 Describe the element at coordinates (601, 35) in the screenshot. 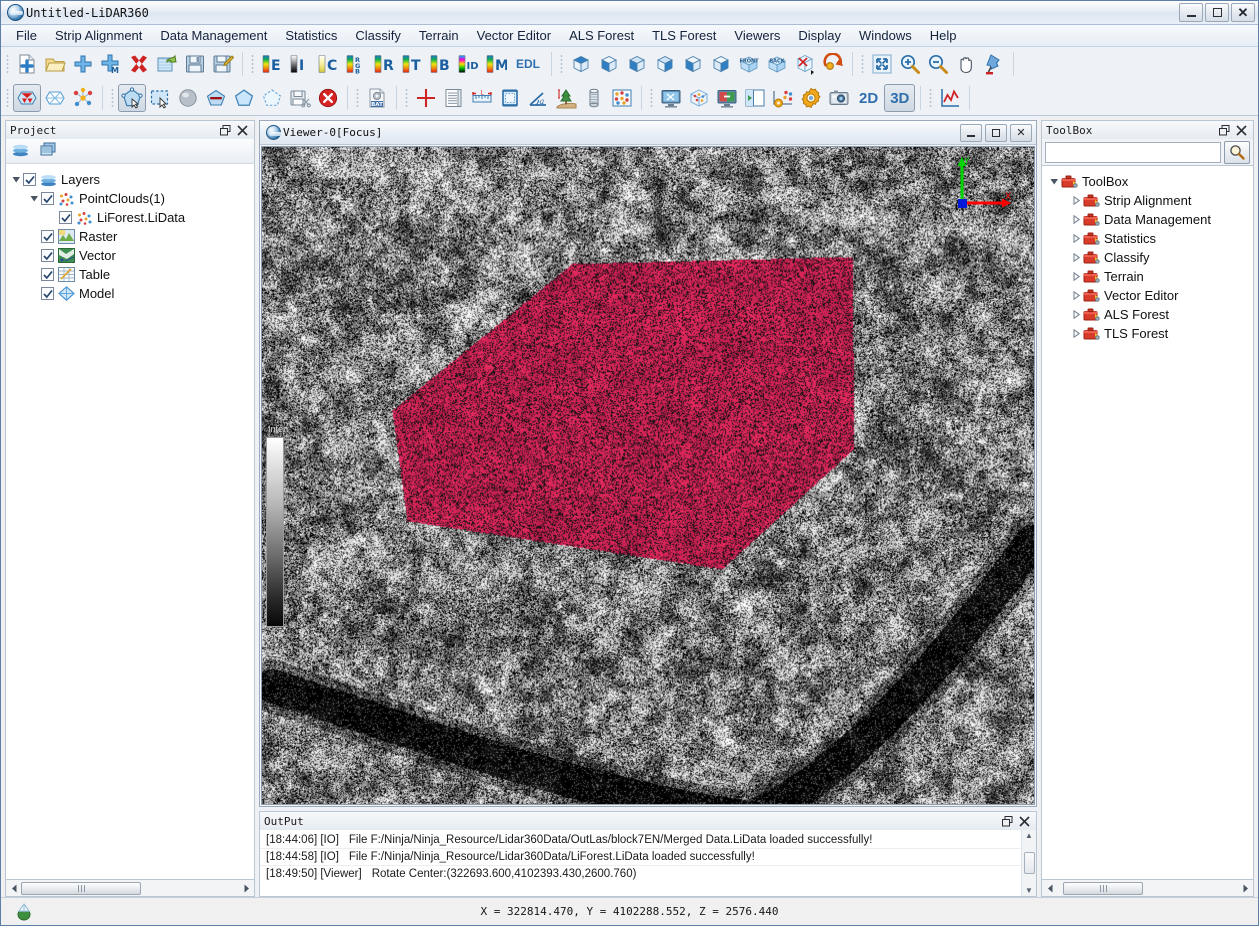

I see `menu-item-als-forest: ALS Forest` at that location.